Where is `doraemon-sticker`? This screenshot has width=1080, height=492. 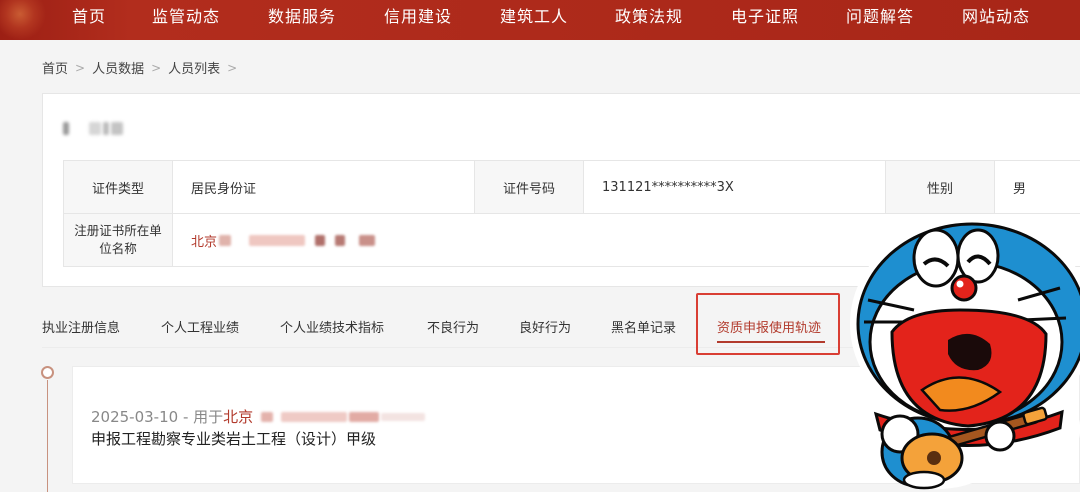
doraemon-sticker is located at coordinates (965, 353).